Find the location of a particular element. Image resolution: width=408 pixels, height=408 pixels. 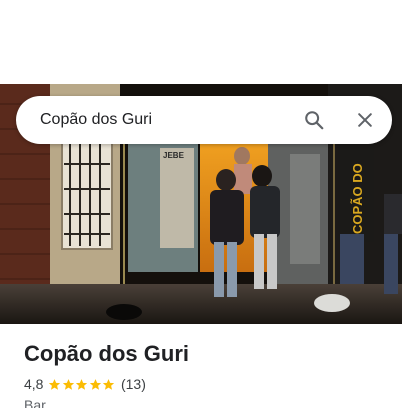

close-icon is located at coordinates (365, 120).